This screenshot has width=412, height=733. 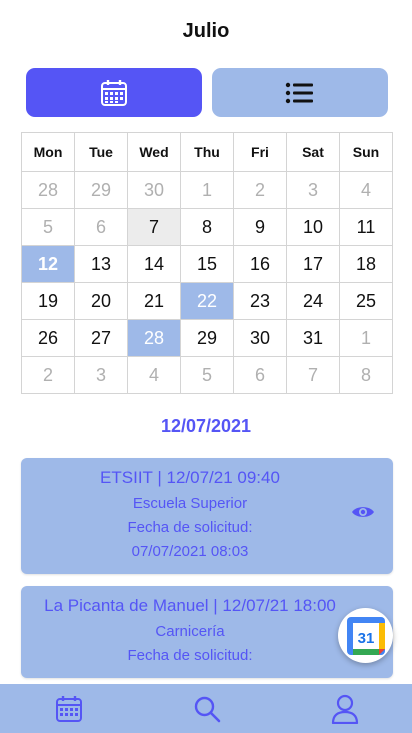 I want to click on weekday-label: Tue, so click(x=101, y=152).